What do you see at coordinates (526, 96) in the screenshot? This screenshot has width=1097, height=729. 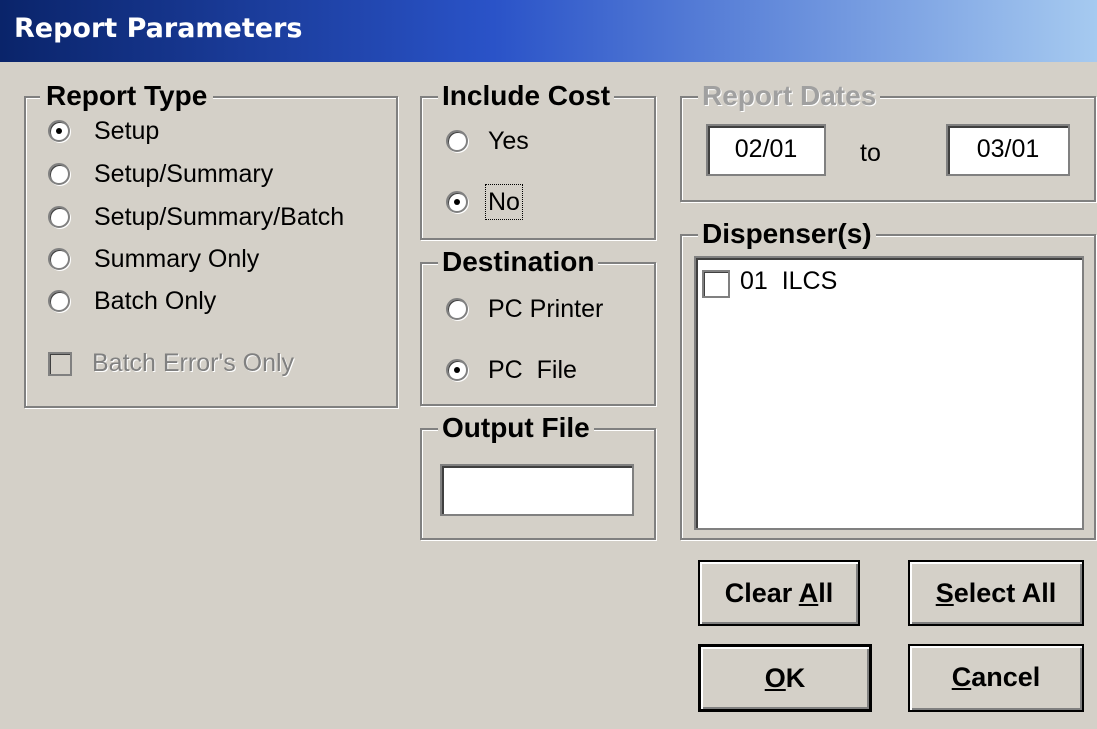 I see `include-cost-legend: Include Cost` at bounding box center [526, 96].